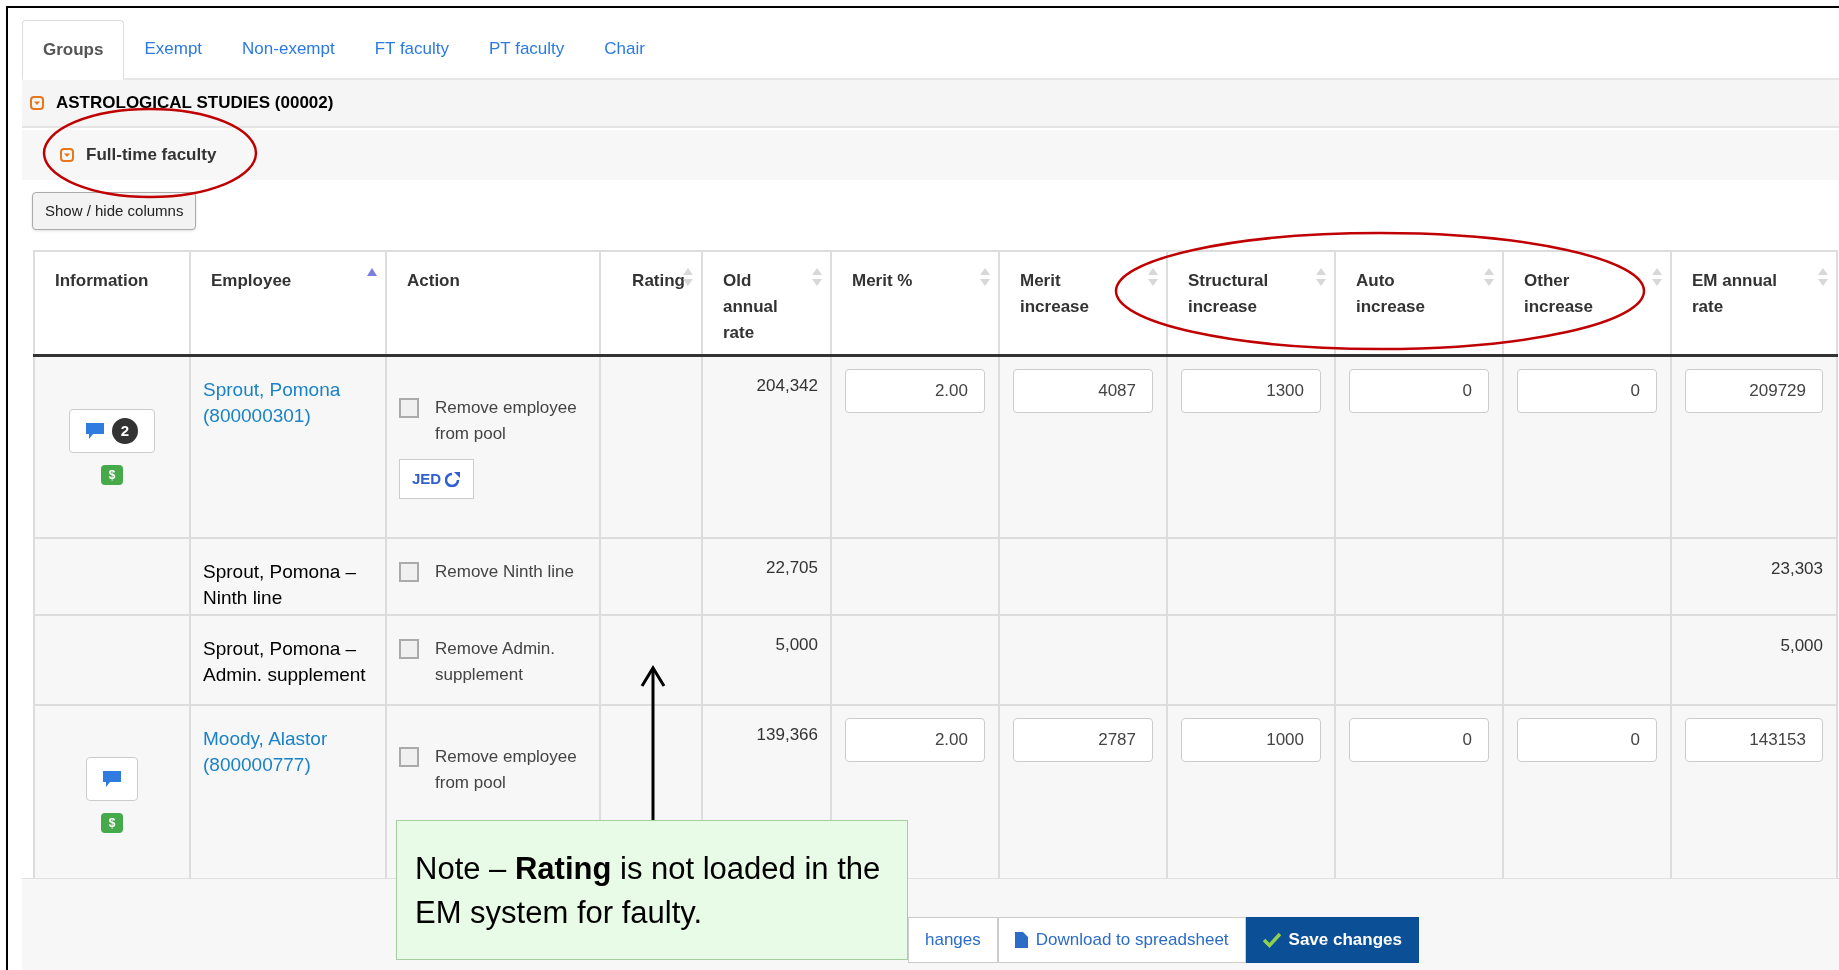 The image size is (1839, 970). I want to click on employee-link: Moody, Alastor (800000777), so click(288, 751).